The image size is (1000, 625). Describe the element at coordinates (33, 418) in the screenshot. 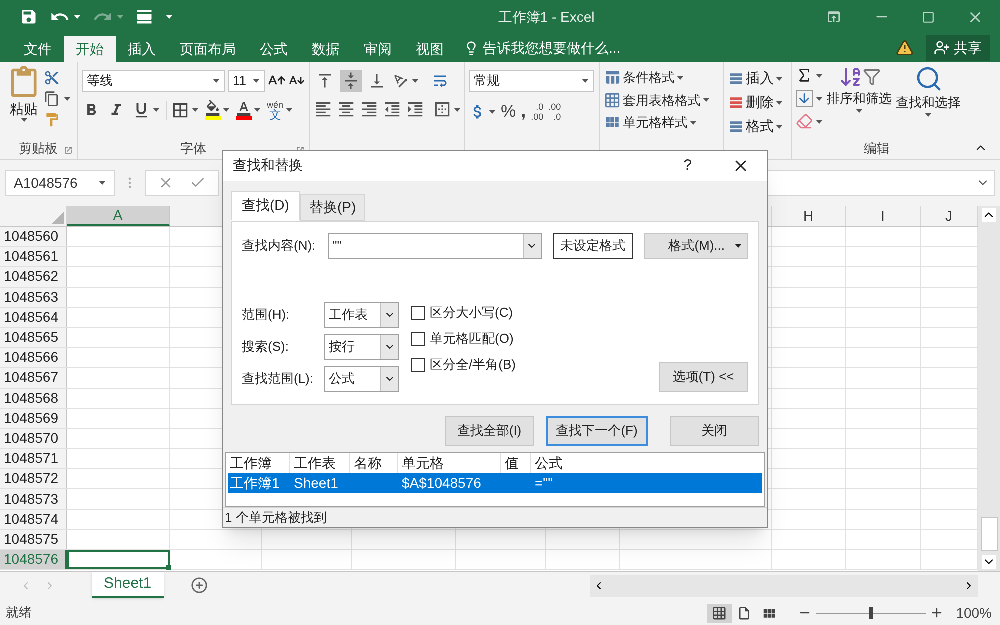

I see `row-header: 1048569` at that location.